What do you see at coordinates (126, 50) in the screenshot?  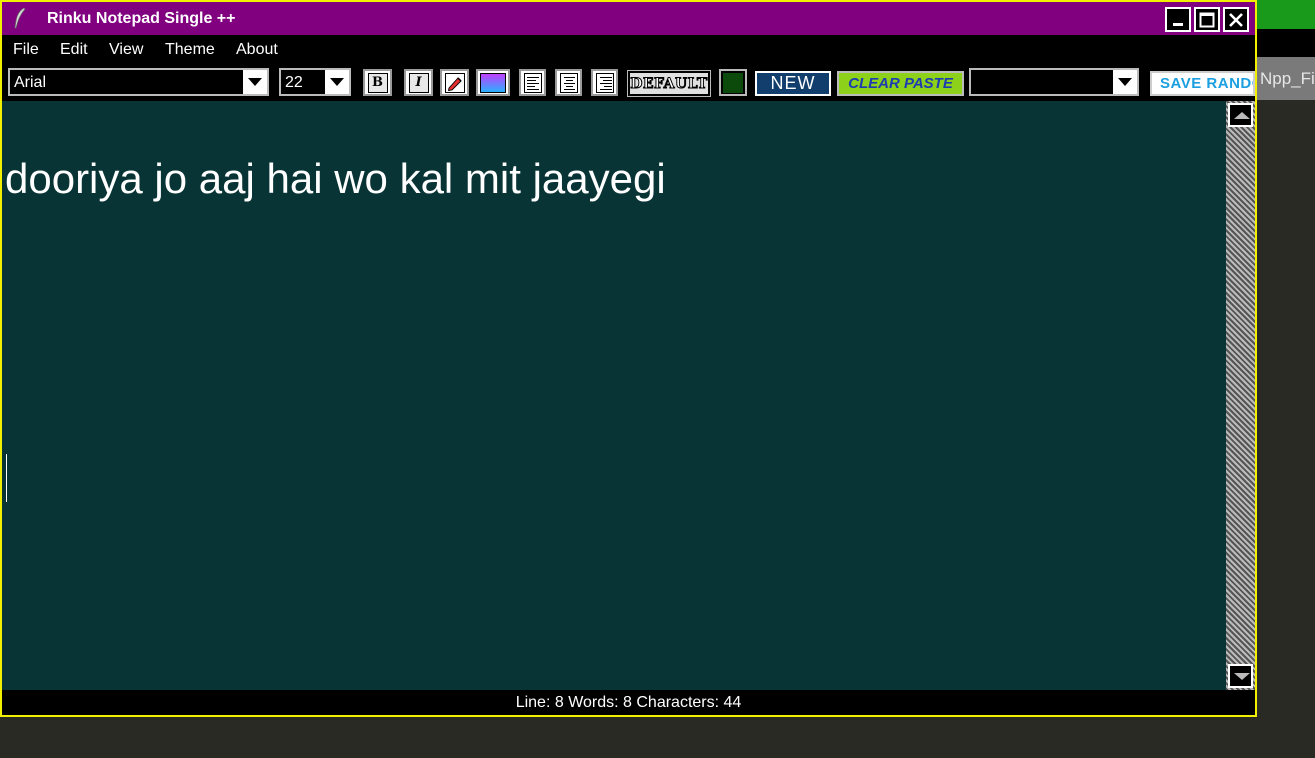 I see `menu-view: View` at bounding box center [126, 50].